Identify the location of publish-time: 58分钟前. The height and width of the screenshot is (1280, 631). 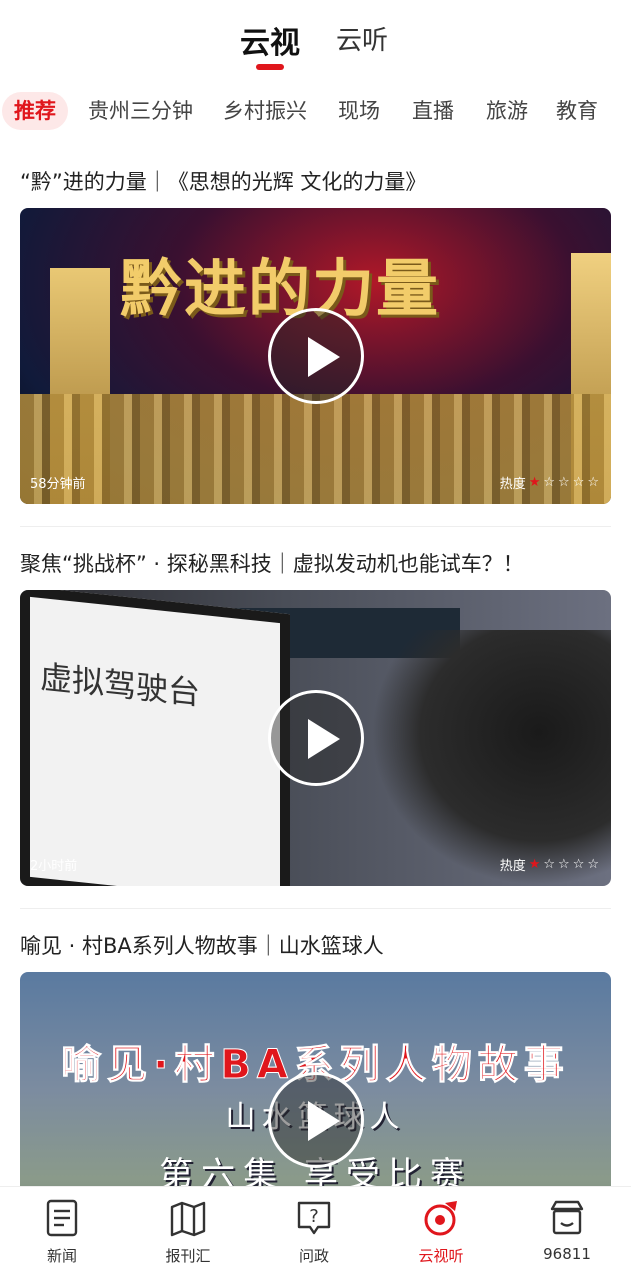
(58, 484).